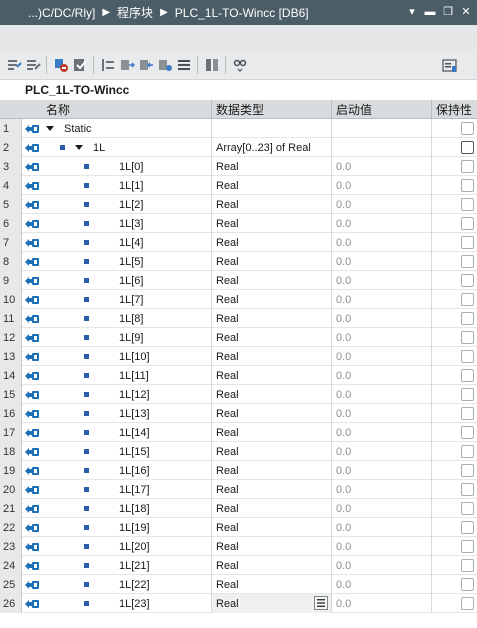 Image resolution: width=477 pixels, height=628 pixels. I want to click on table-row: 7 1L[4] Real 0.0, so click(238, 242).